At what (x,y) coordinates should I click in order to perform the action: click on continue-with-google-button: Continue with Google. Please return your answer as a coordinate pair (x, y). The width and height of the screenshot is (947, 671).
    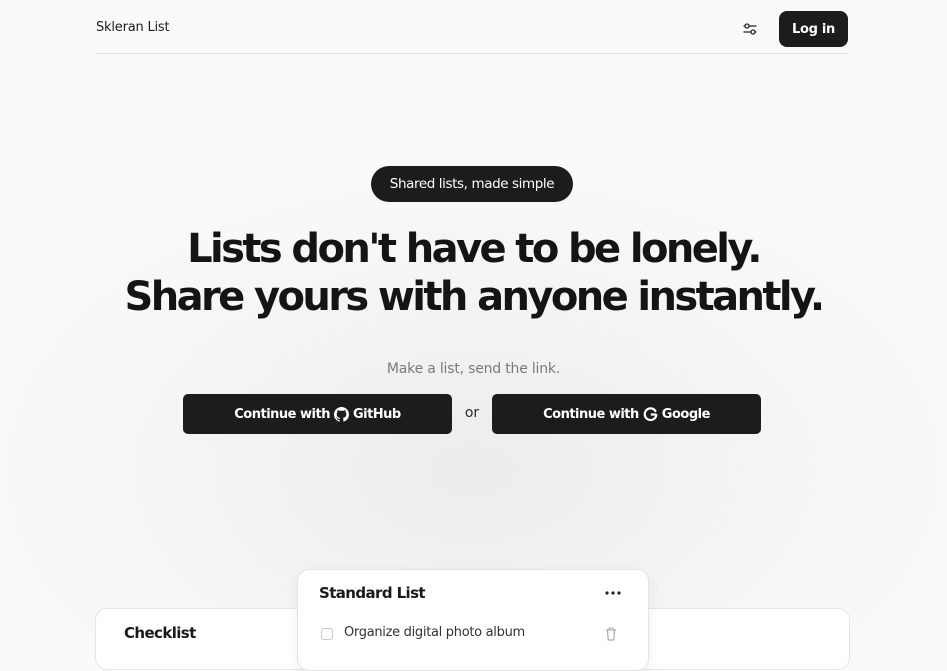
    Looking at the image, I should click on (626, 414).